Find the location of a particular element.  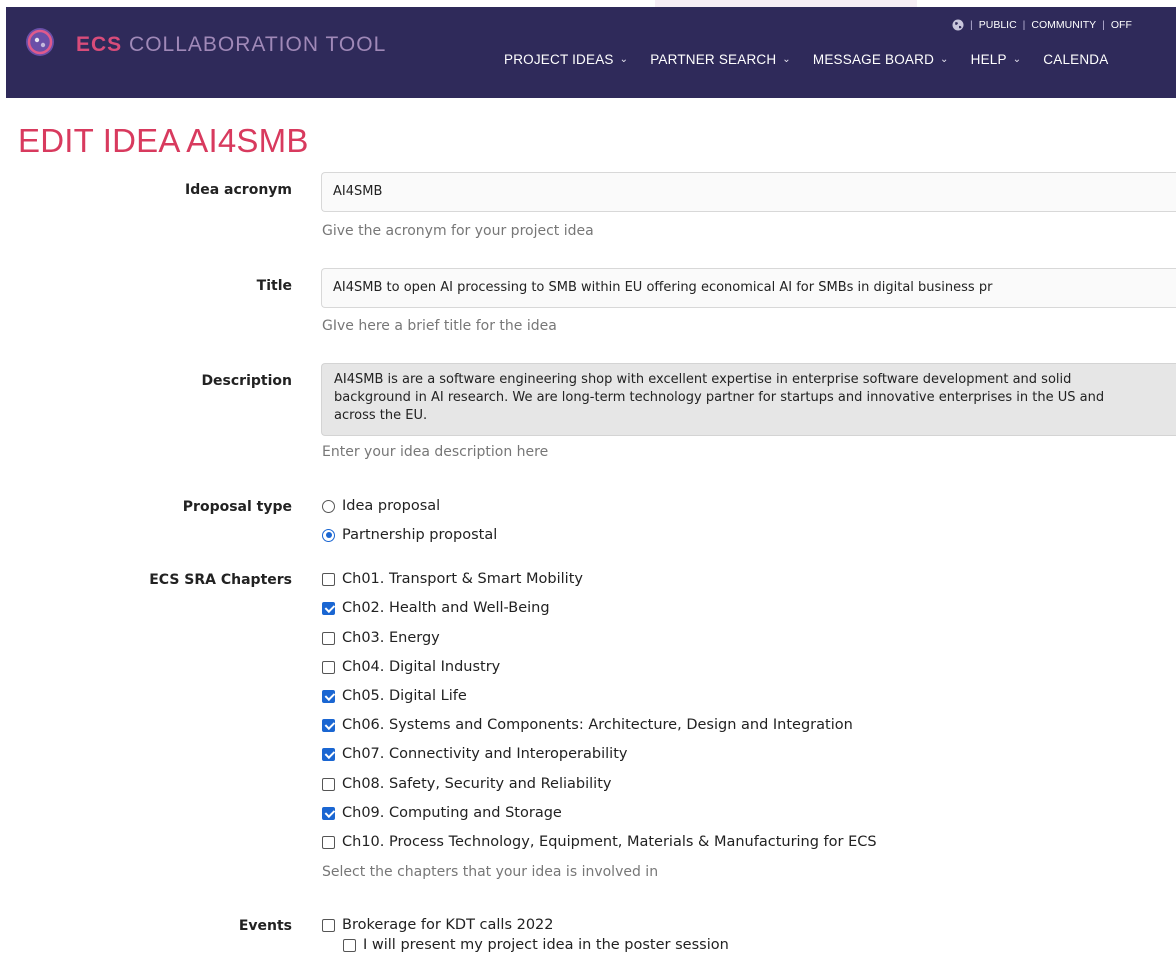

brand-name-bold: ECS is located at coordinates (99, 44).